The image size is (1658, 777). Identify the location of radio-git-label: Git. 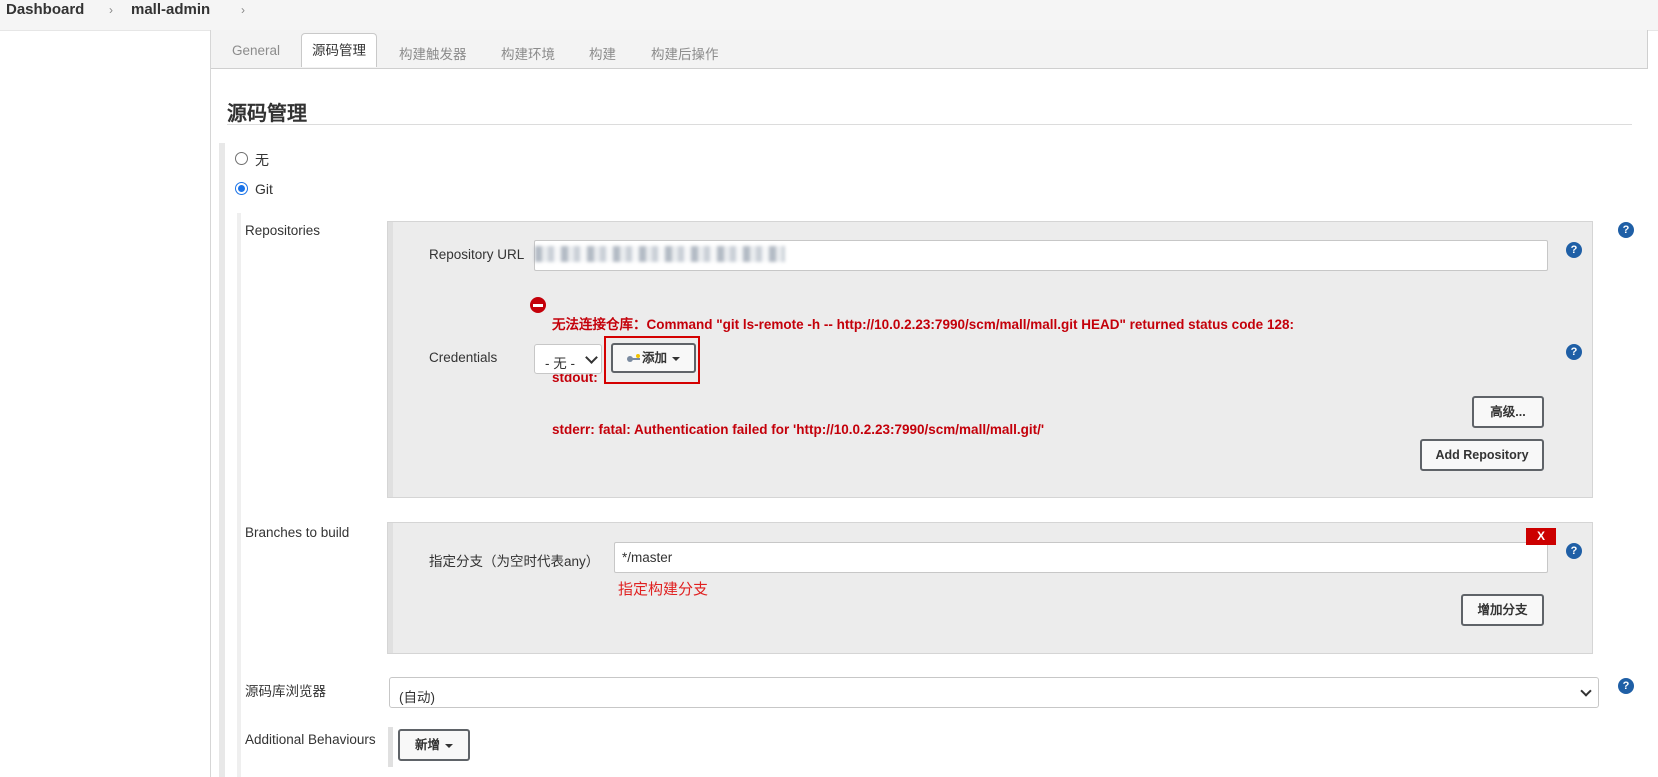
(264, 189).